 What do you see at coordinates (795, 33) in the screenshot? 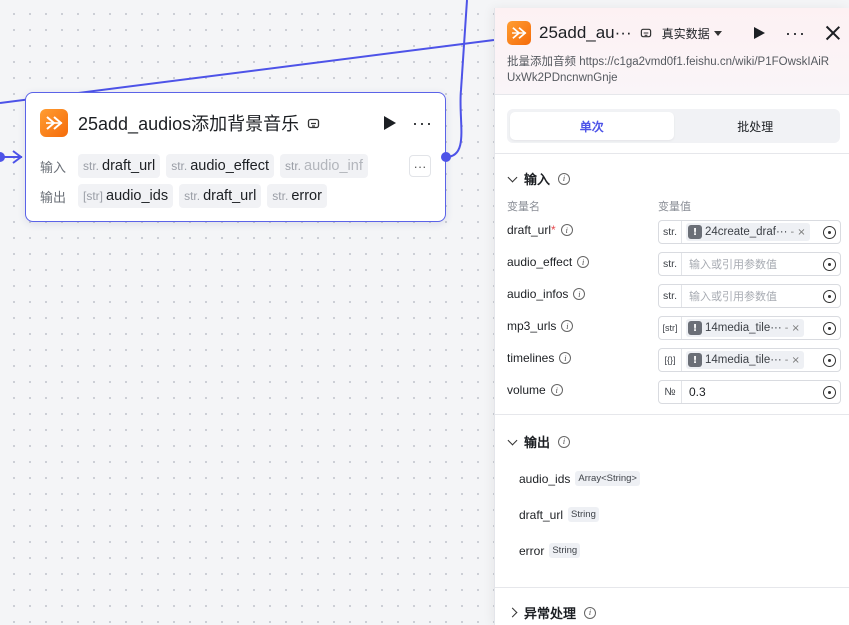
I see `more-icon: ···` at bounding box center [795, 33].